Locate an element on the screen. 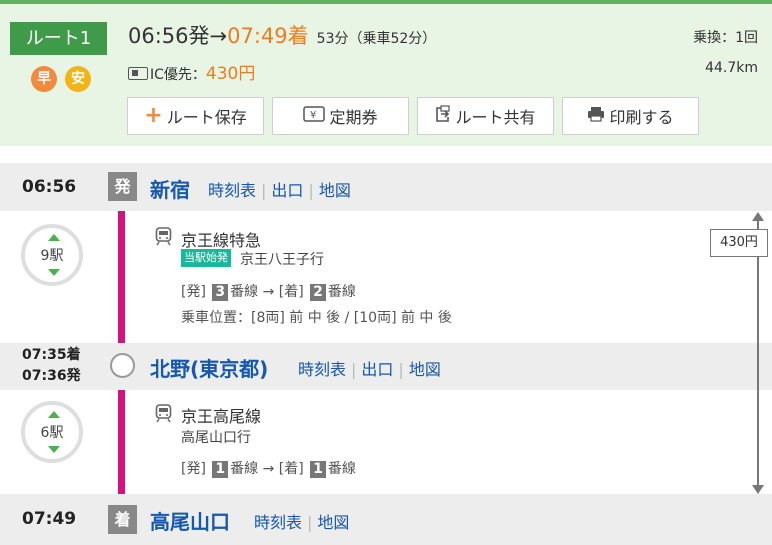 The image size is (772, 545). stop-count: 6駅 is located at coordinates (52, 433).